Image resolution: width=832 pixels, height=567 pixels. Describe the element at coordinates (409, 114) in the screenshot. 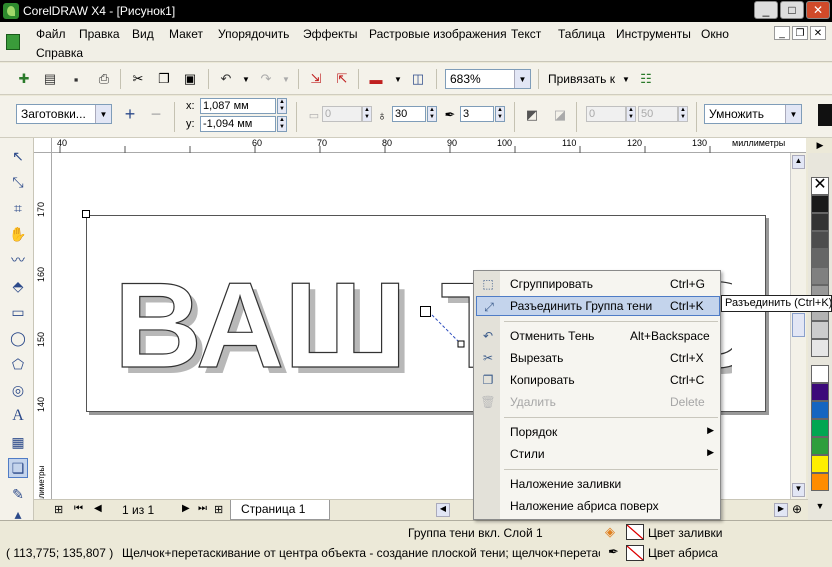

I see `shadow-opacity-field: 30` at that location.